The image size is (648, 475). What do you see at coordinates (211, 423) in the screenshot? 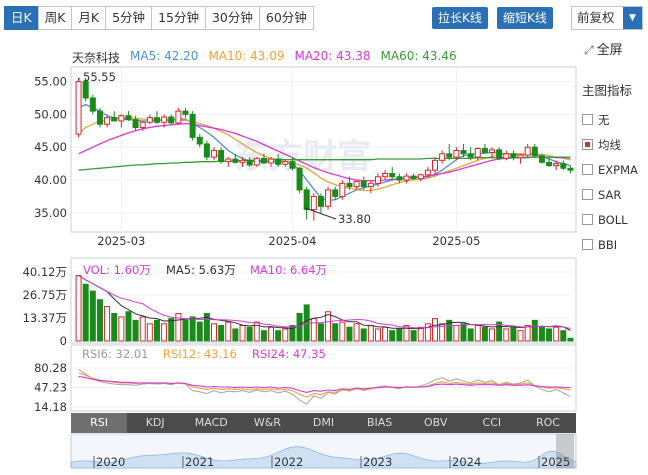
I see `indicator-tab-2: MACD` at bounding box center [211, 423].